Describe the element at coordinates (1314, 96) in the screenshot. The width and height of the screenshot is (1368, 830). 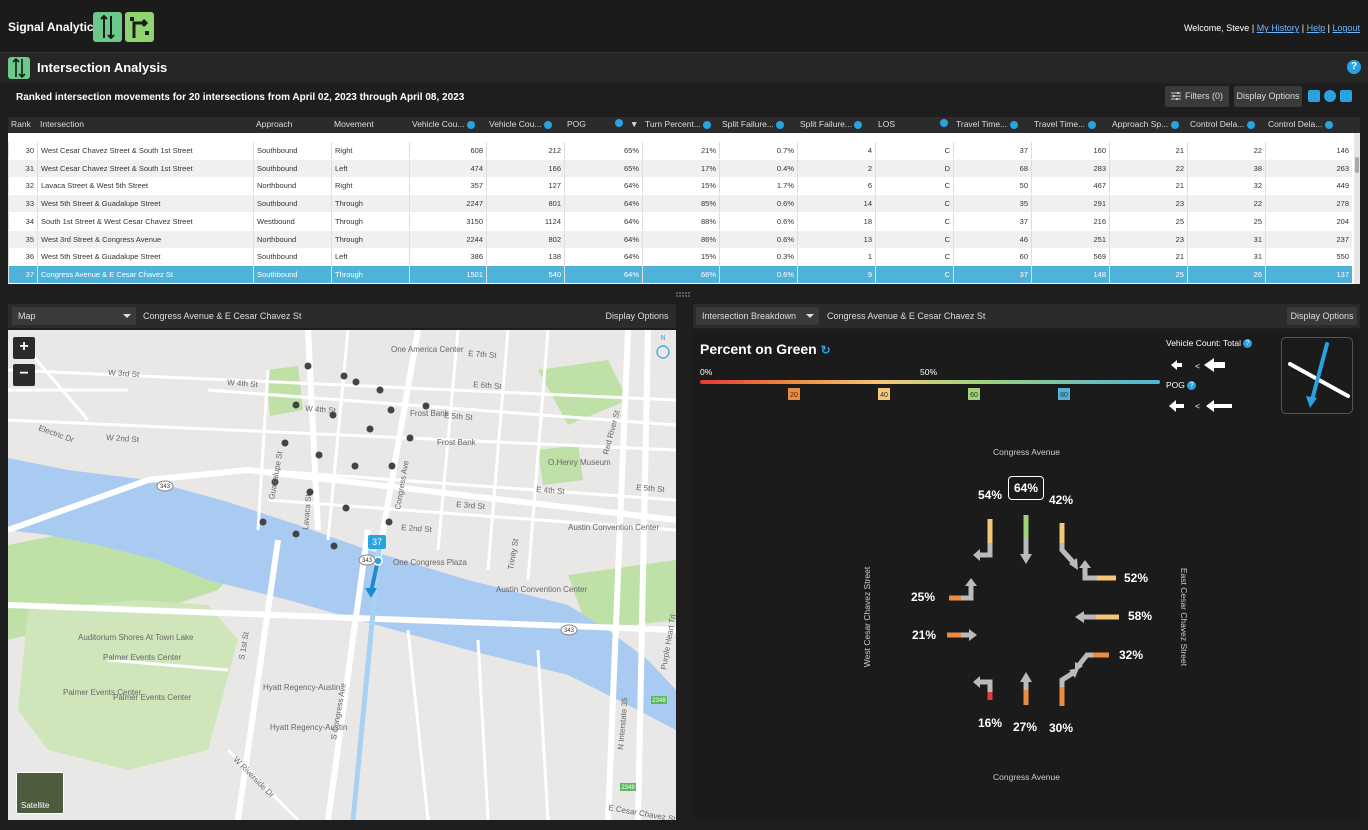
I see `save-icon` at that location.